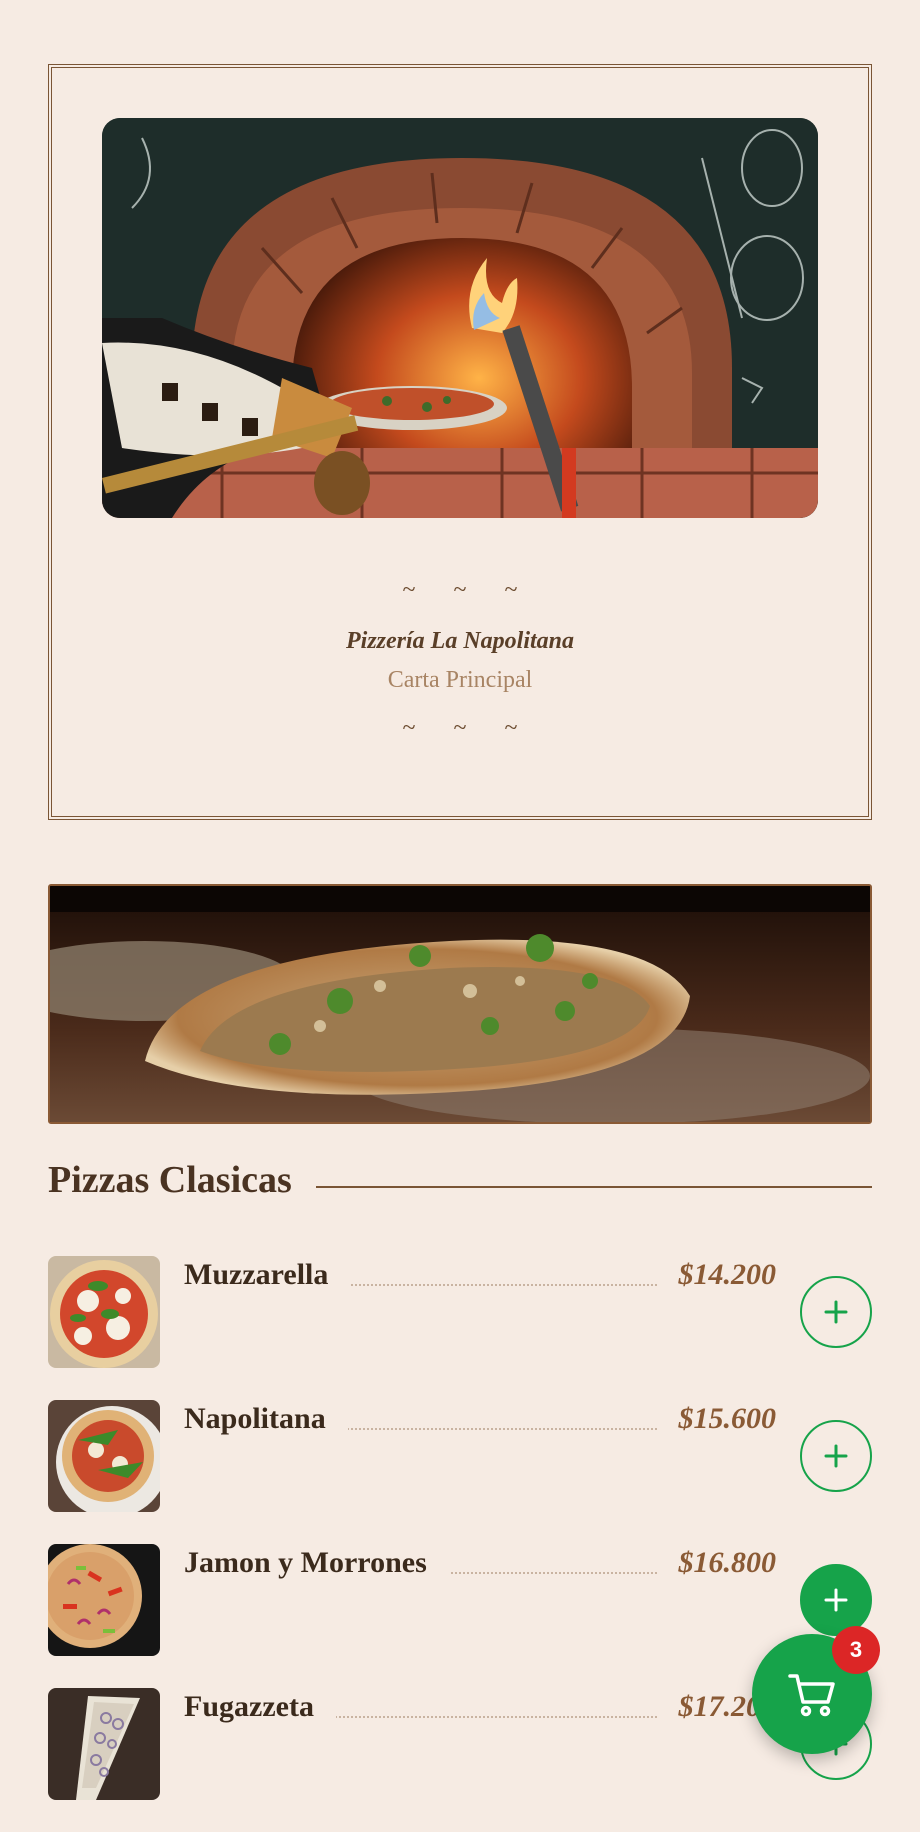  Describe the element at coordinates (104, 1600) in the screenshot. I see `pizza-jamon-morrones-image` at that location.